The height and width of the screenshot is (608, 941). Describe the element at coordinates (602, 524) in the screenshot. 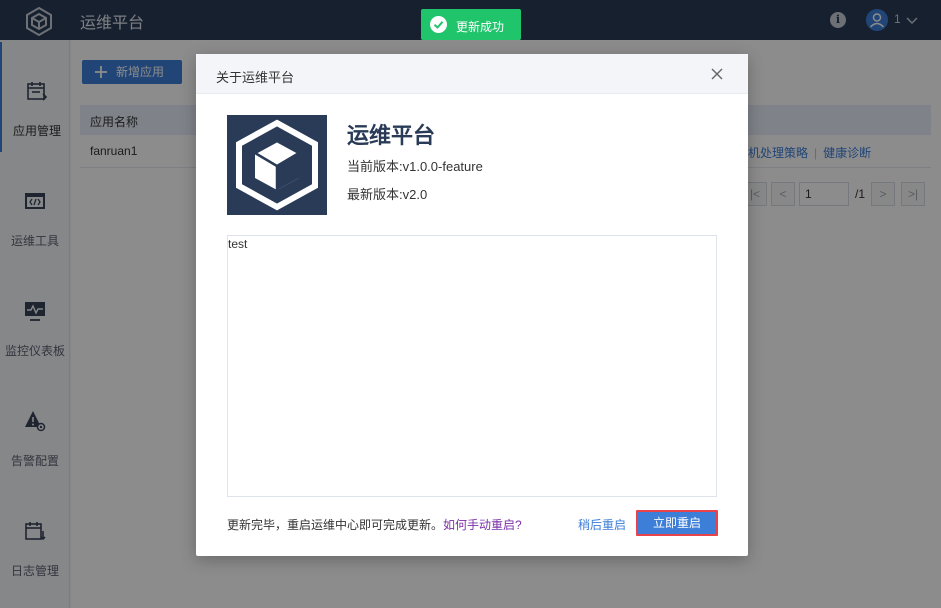

I see `restart-later-button: 稍后重启` at that location.